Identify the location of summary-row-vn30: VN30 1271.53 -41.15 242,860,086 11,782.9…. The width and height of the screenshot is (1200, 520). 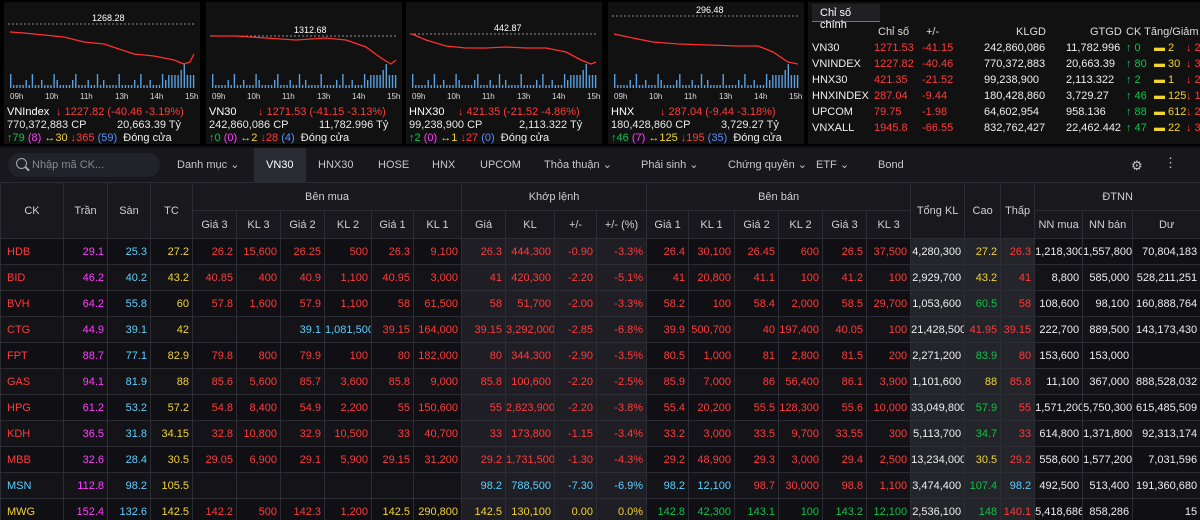
(1004, 49).